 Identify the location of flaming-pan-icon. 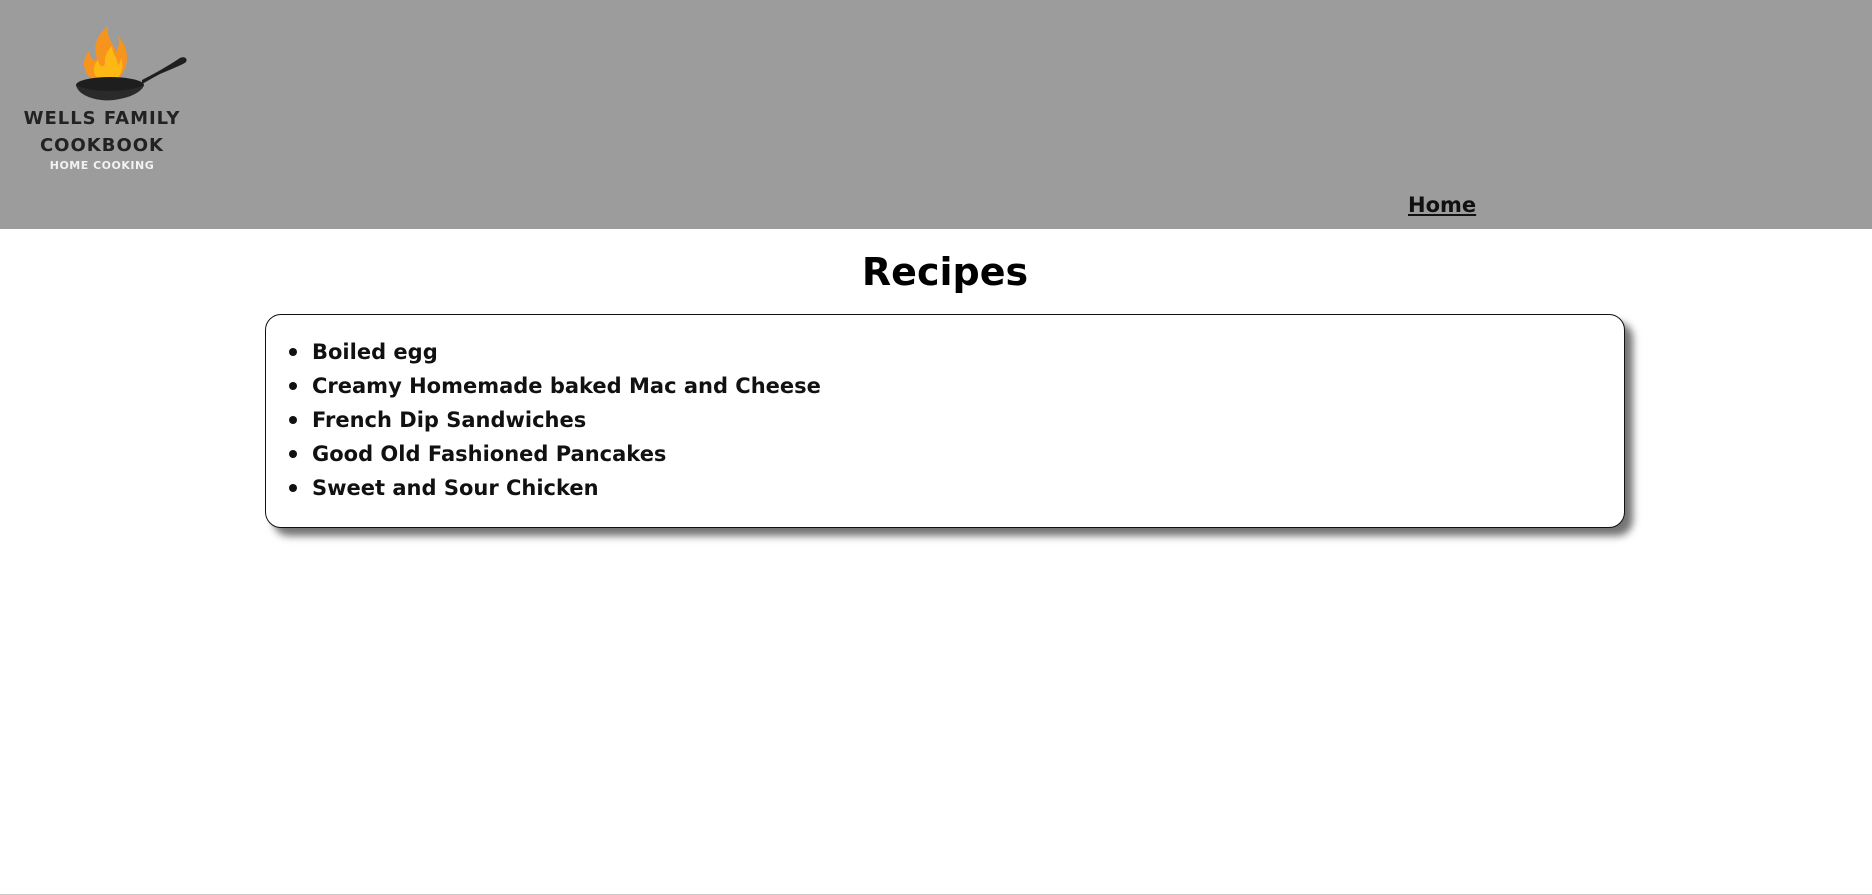
(131, 63).